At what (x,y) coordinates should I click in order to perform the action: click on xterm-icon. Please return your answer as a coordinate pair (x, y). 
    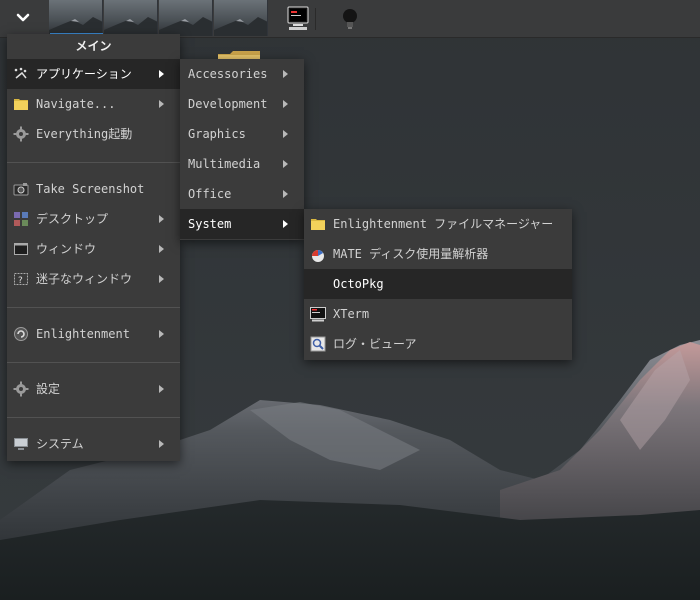
    Looking at the image, I should click on (298, 18).